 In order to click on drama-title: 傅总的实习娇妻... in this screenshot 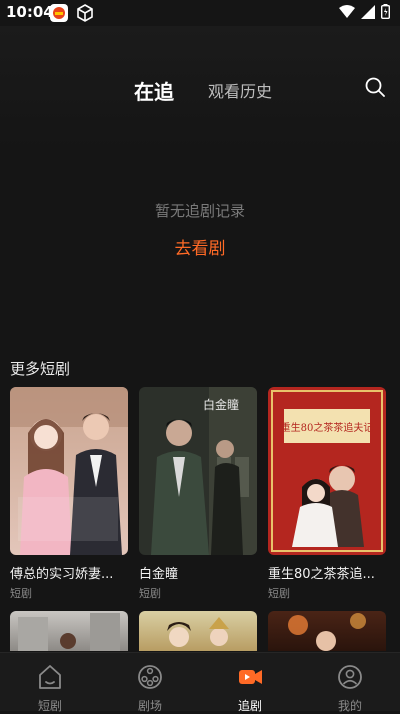, I will do `click(69, 572)`.